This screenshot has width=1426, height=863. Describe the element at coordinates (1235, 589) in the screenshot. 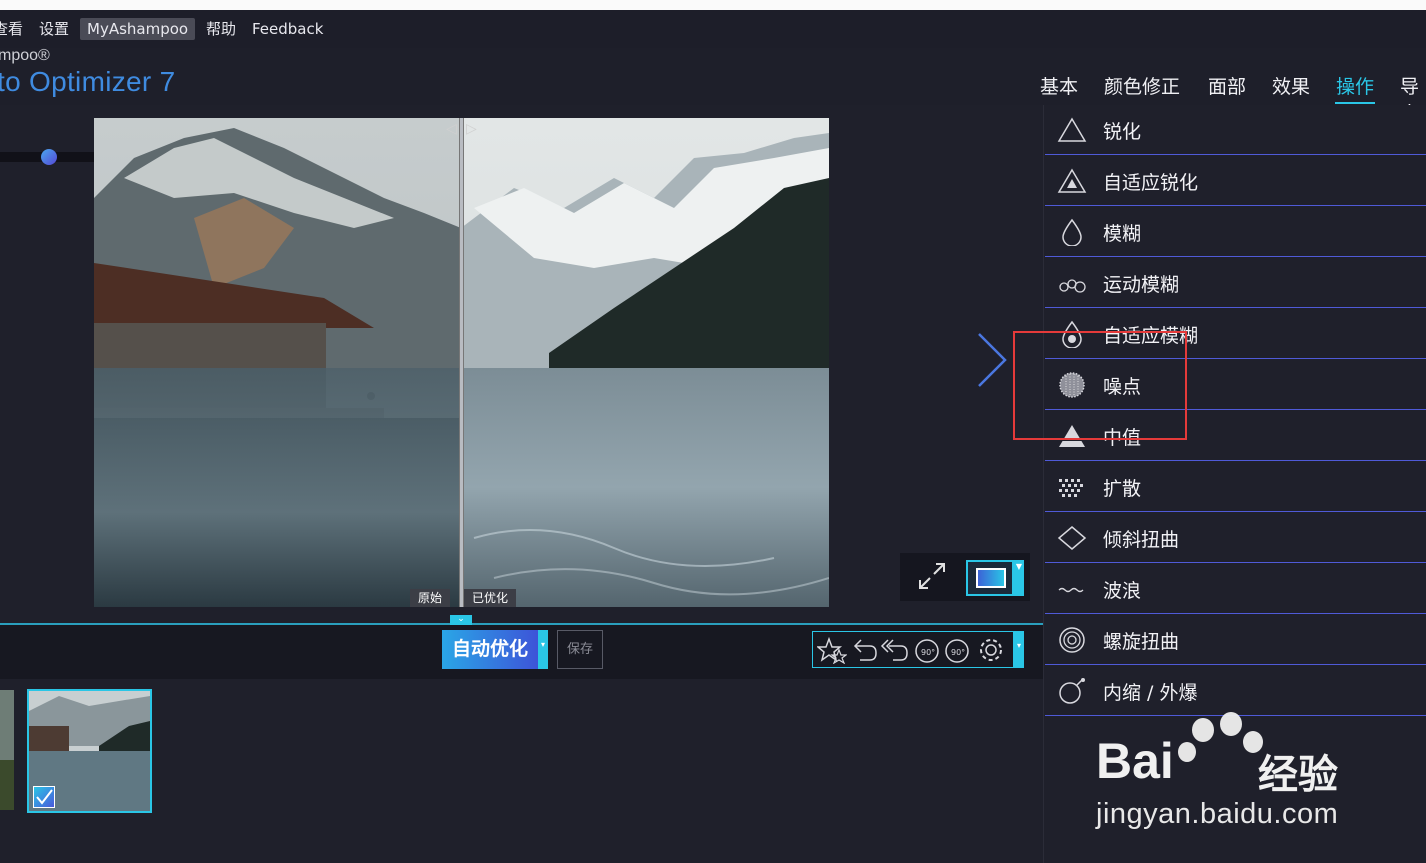

I see `operation-wave: 波浪` at that location.